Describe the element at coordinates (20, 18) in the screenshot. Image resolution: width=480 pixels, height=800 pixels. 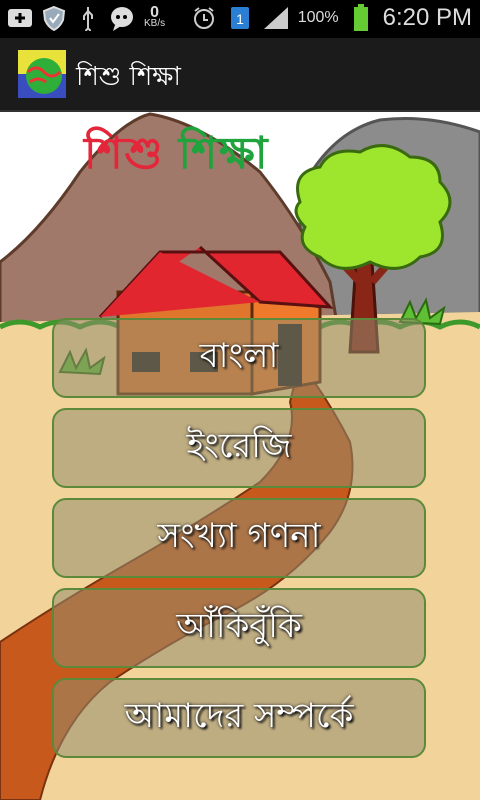
I see `add-icon` at that location.